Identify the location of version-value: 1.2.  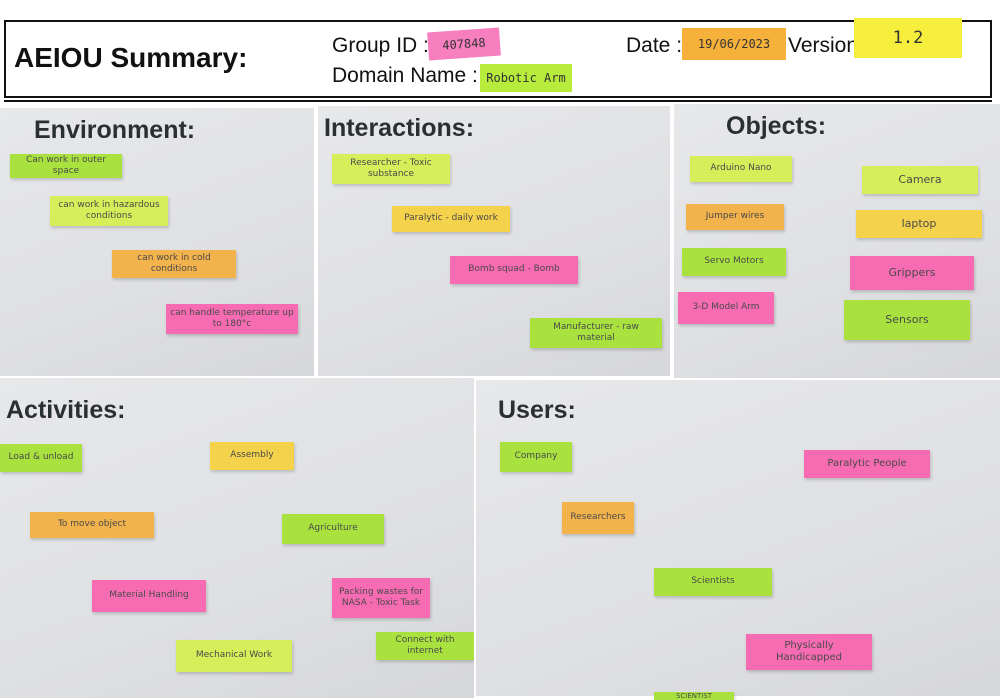
(908, 38).